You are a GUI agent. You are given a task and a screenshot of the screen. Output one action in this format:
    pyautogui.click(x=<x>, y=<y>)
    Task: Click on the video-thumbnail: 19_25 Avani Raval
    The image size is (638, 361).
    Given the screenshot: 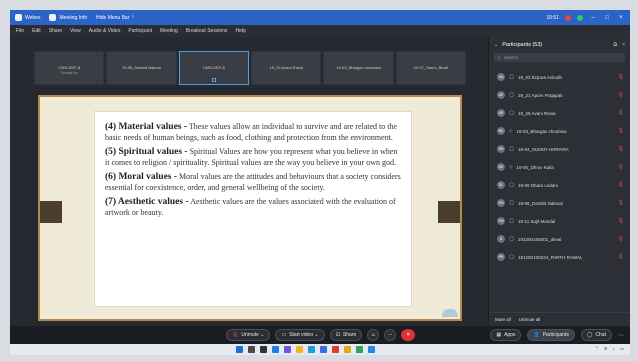 What is the action you would take?
    pyautogui.click(x=286, y=68)
    